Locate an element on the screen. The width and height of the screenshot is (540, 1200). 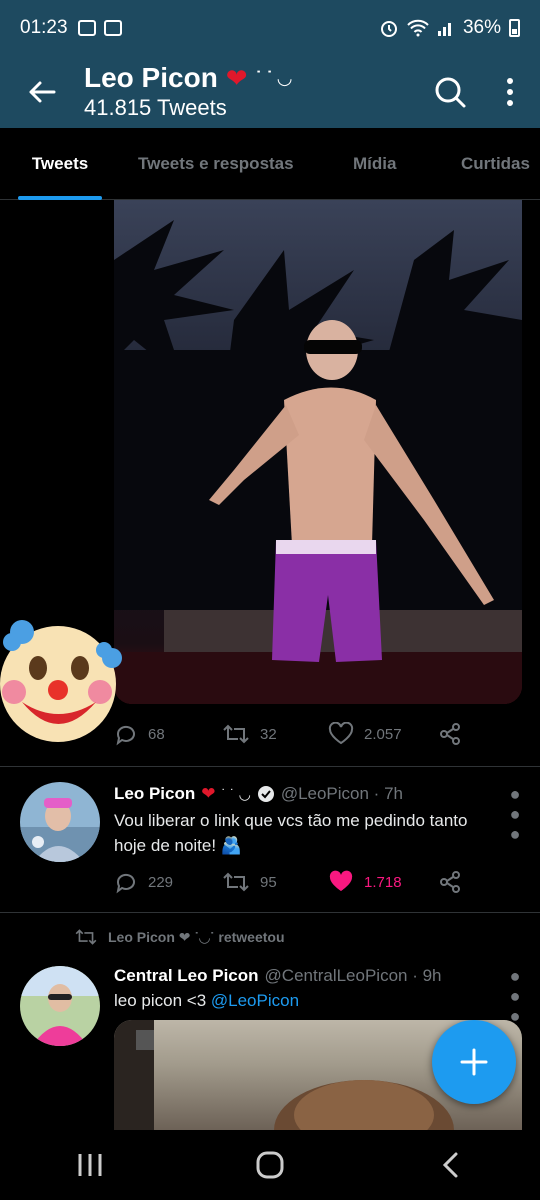
heart-filled-icon is located at coordinates (341, 880).